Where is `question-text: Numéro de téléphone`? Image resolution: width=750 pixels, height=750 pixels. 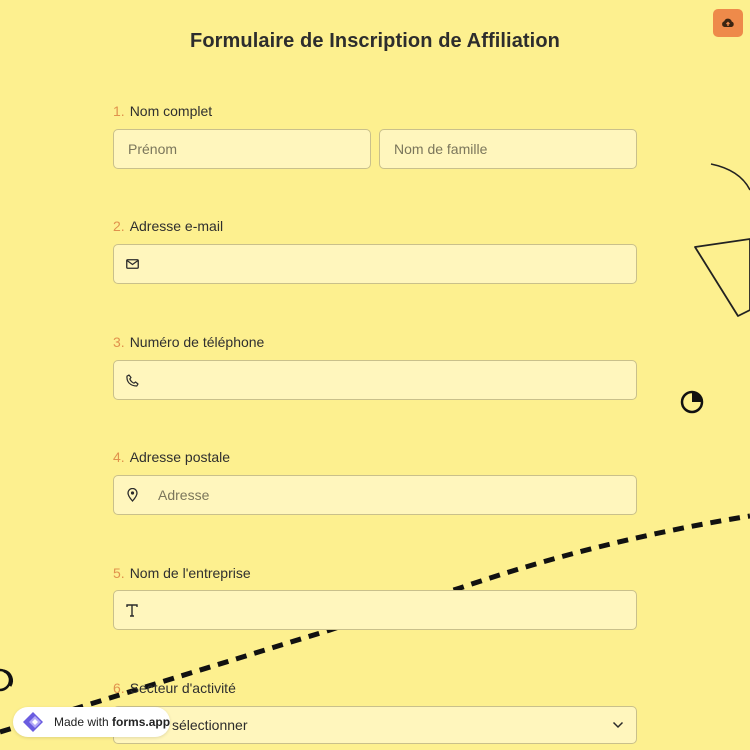 question-text: Numéro de téléphone is located at coordinates (197, 342).